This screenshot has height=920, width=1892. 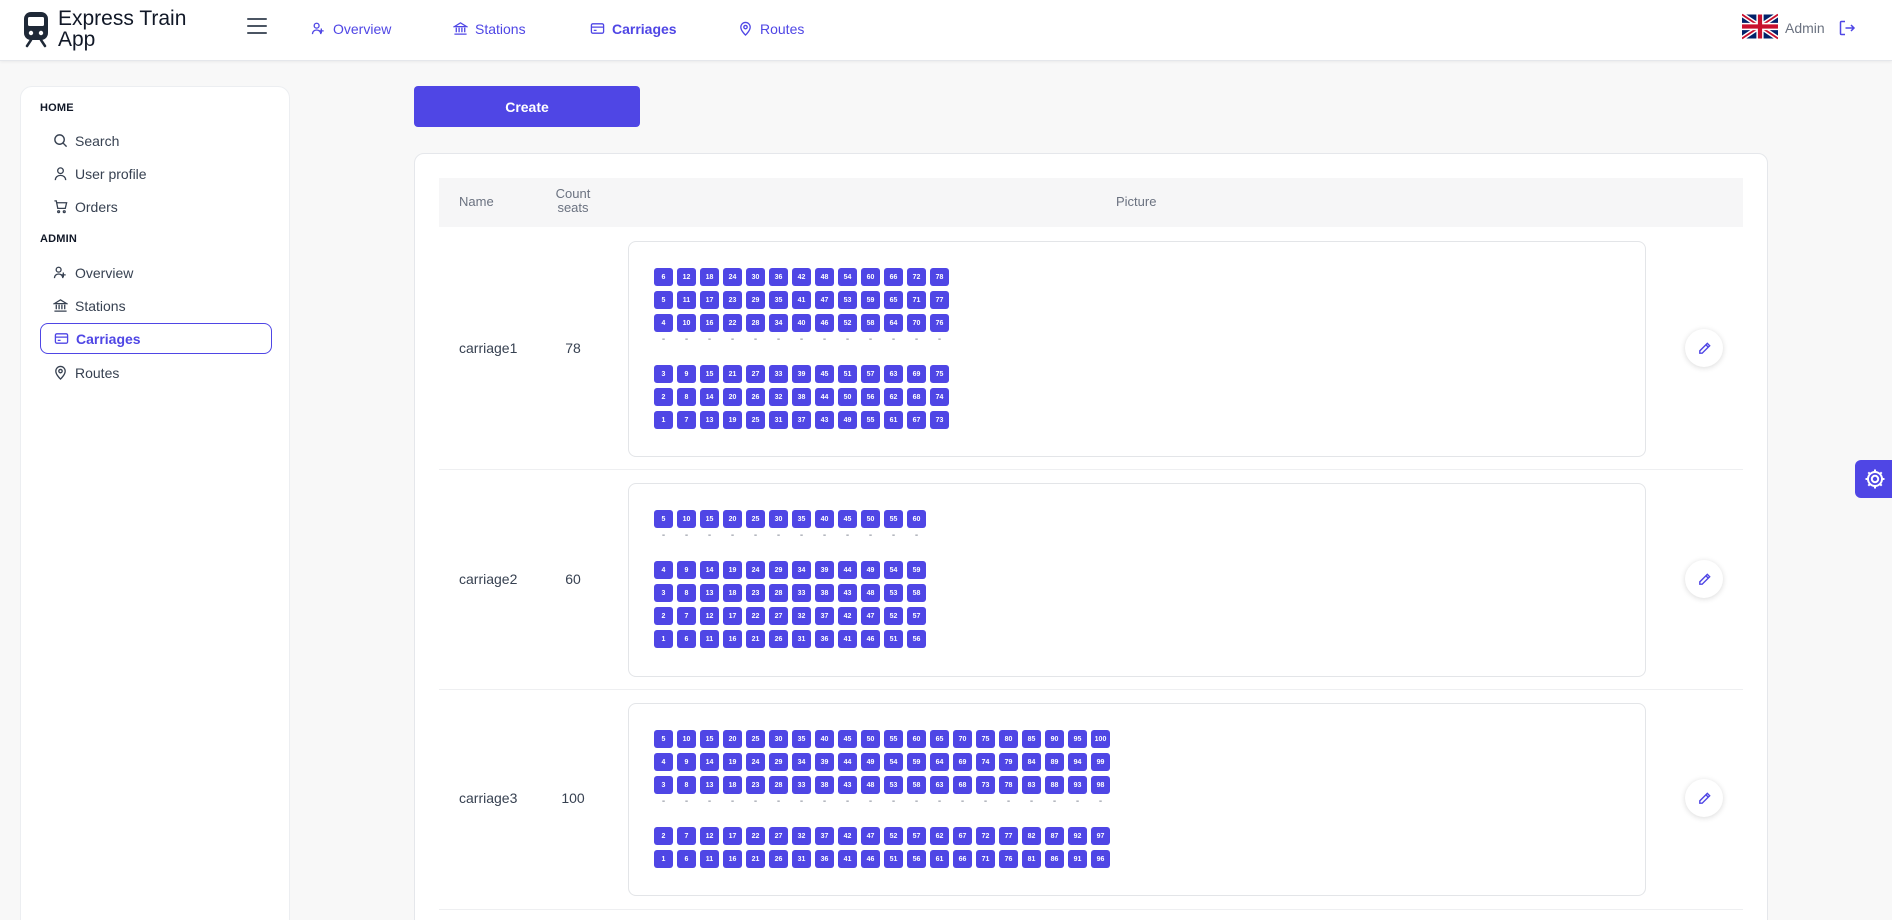 What do you see at coordinates (893, 300) in the screenshot?
I see `seat: 65` at bounding box center [893, 300].